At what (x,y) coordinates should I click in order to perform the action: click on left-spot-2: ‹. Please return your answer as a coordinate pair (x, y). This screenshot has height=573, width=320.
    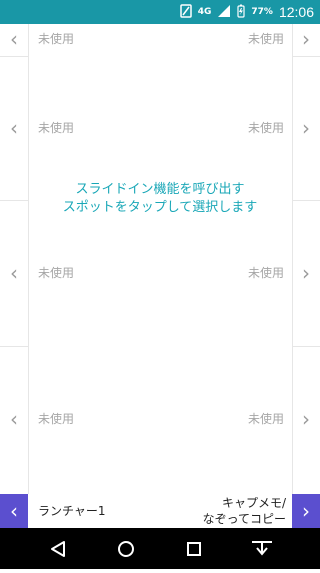
    Looking at the image, I should click on (14, 128).